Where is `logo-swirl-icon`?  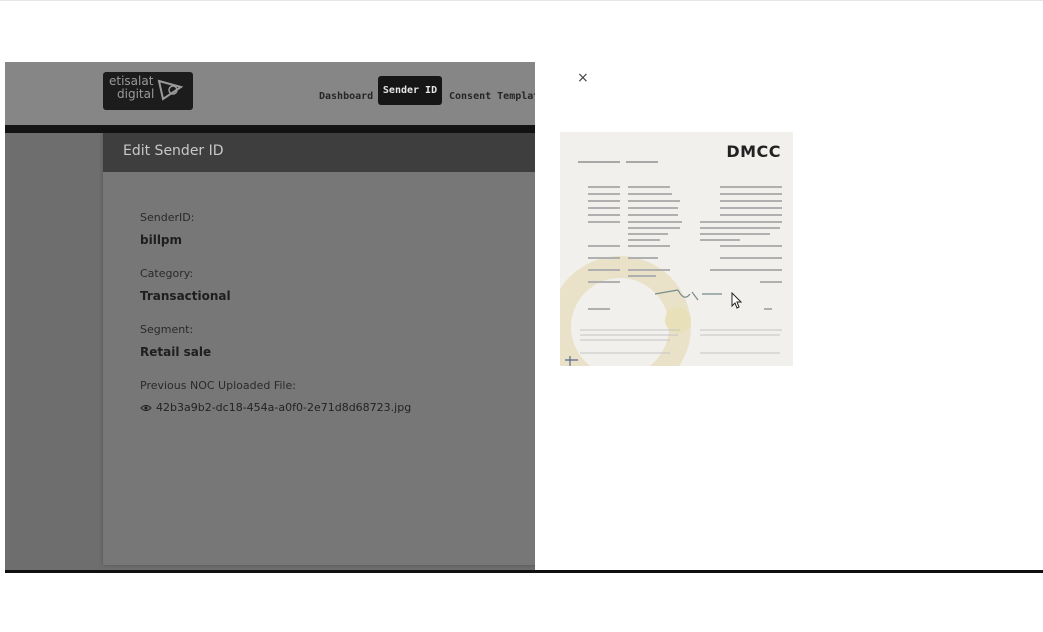
logo-swirl-icon is located at coordinates (170, 90).